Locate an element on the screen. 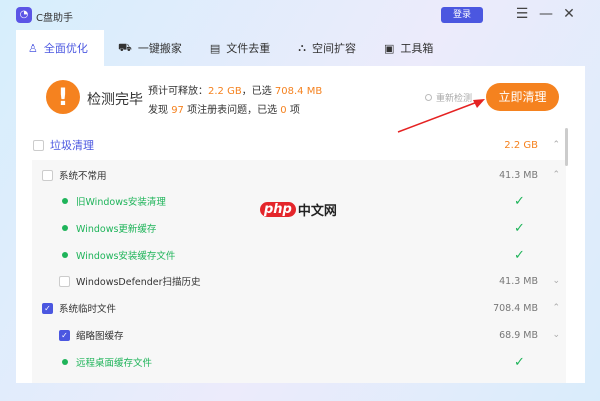 The height and width of the screenshot is (401, 600). toolbox-icon: ▣ is located at coordinates (389, 48).